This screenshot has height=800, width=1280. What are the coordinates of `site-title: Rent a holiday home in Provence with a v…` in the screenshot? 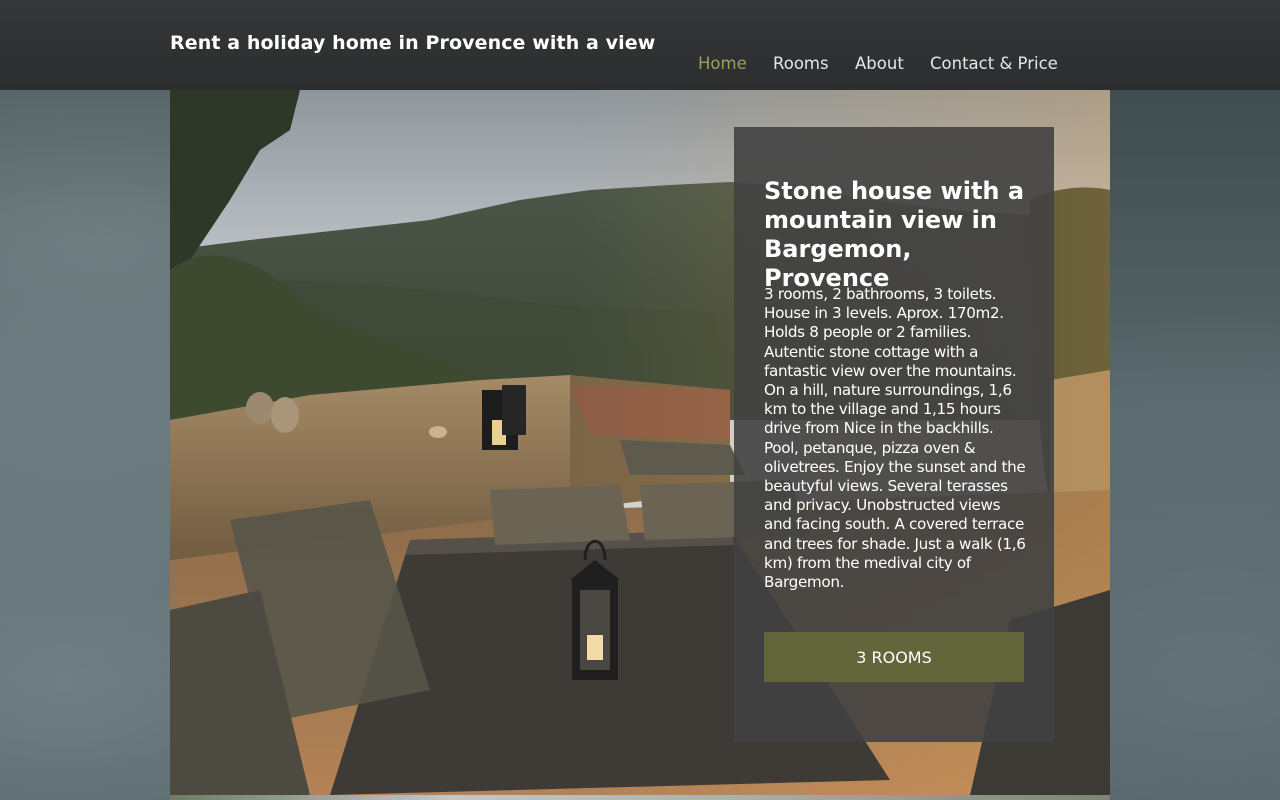 It's located at (412, 43).